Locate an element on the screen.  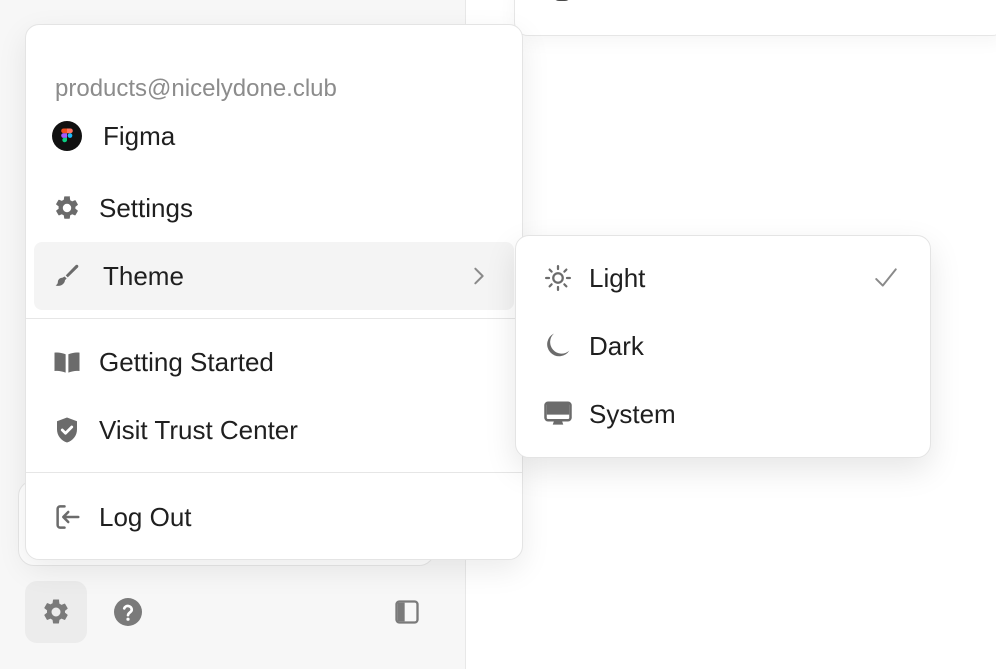
menu-item-theme: Theme is located at coordinates (274, 276).